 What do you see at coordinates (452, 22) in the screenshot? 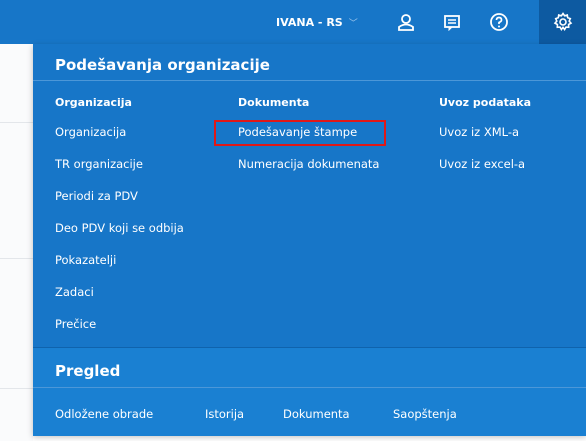
I see `messages-icon` at bounding box center [452, 22].